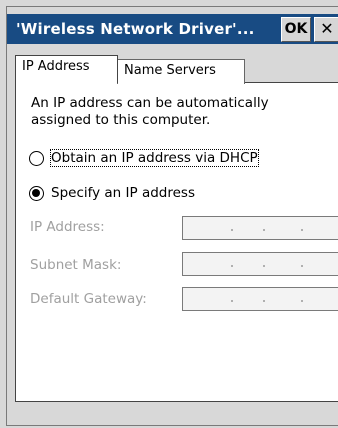 The image size is (338, 428). I want to click on ip-address-label: IP Address:, so click(67, 227).